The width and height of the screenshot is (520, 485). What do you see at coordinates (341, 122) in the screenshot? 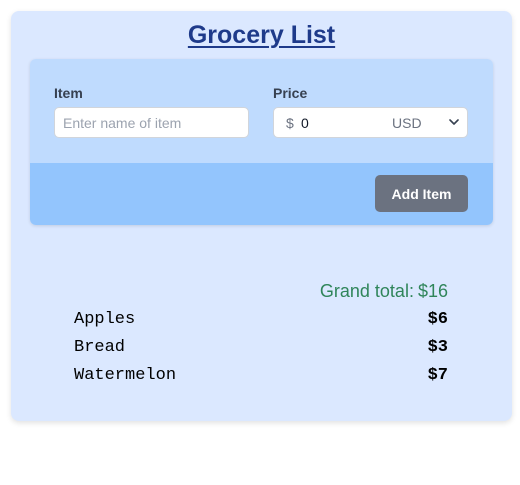
I see `price-input` at bounding box center [341, 122].